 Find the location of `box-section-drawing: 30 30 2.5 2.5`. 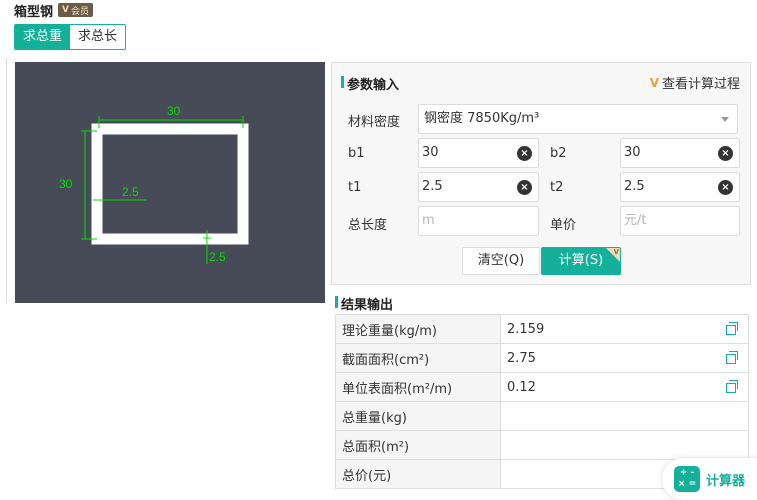

box-section-drawing: 30 30 2.5 2.5 is located at coordinates (154, 184).